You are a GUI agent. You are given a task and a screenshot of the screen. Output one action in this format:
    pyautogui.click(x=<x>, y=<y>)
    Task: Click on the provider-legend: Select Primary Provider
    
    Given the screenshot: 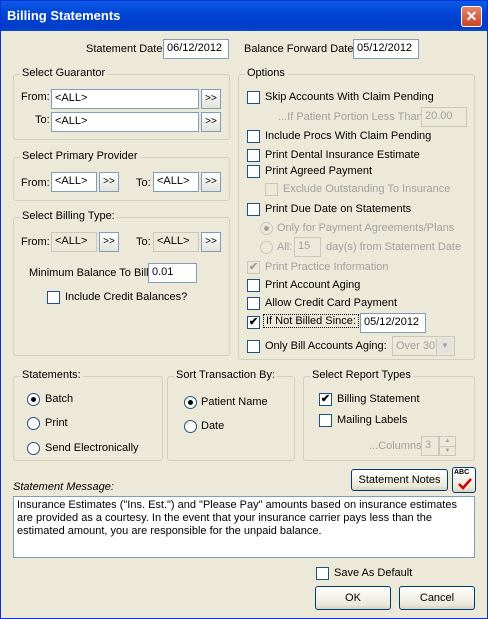 What is the action you would take?
    pyautogui.click(x=80, y=156)
    